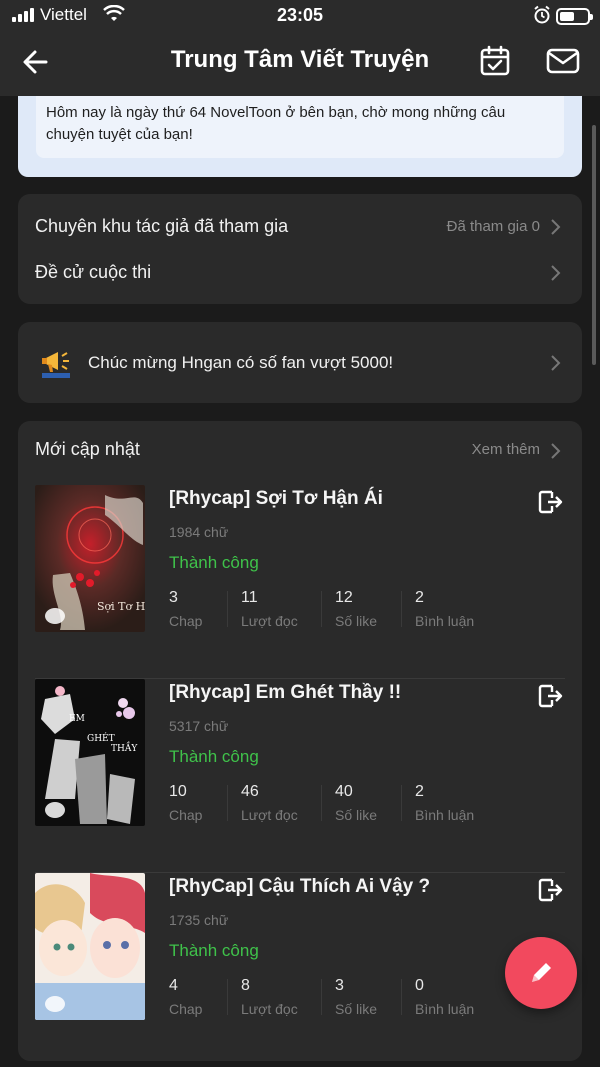 Image resolution: width=600 pixels, height=1067 pixels. I want to click on app-header: Viettel 23:05 Trung Tâm Viết Truyện, so click(300, 48).